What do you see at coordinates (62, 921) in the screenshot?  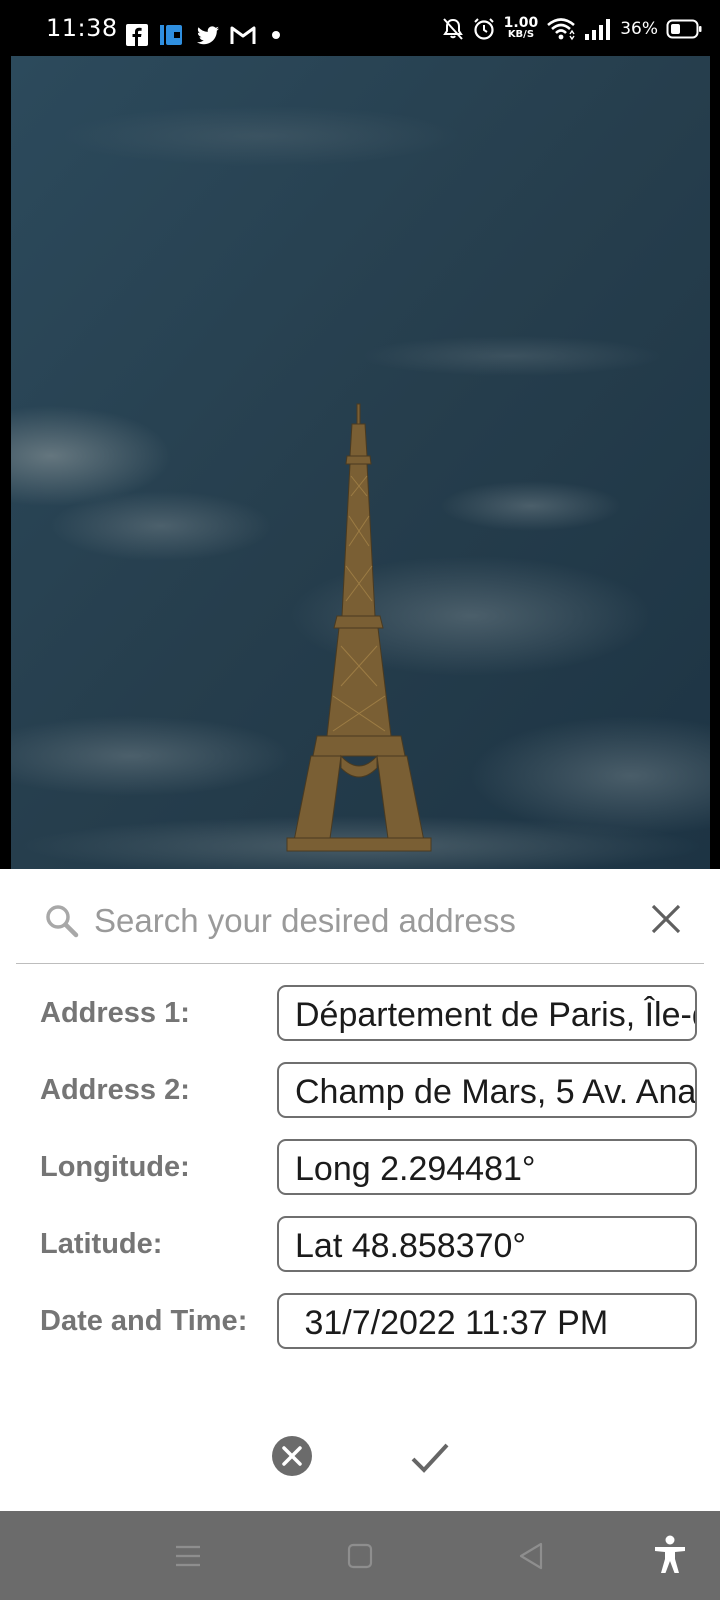 I see `search-icon` at bounding box center [62, 921].